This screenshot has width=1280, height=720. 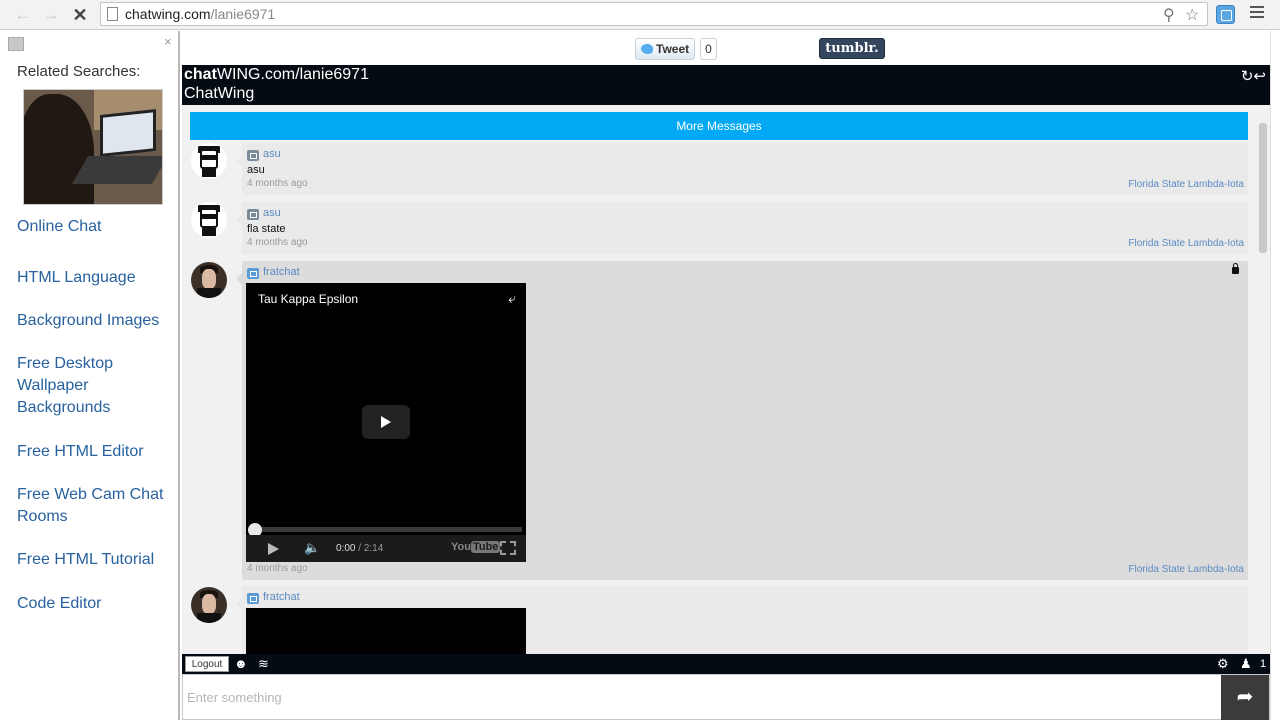 What do you see at coordinates (308, 299) in the screenshot?
I see `video-title: Tau Kappa Epsilon` at bounding box center [308, 299].